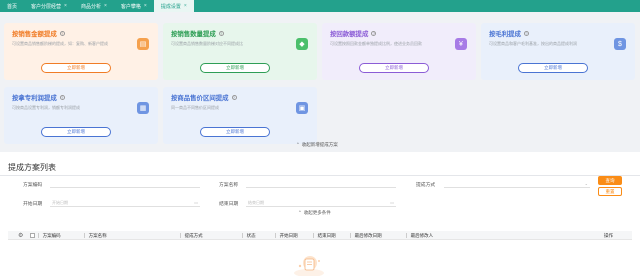  I want to click on card-title: 按回款额提成, so click(349, 34).